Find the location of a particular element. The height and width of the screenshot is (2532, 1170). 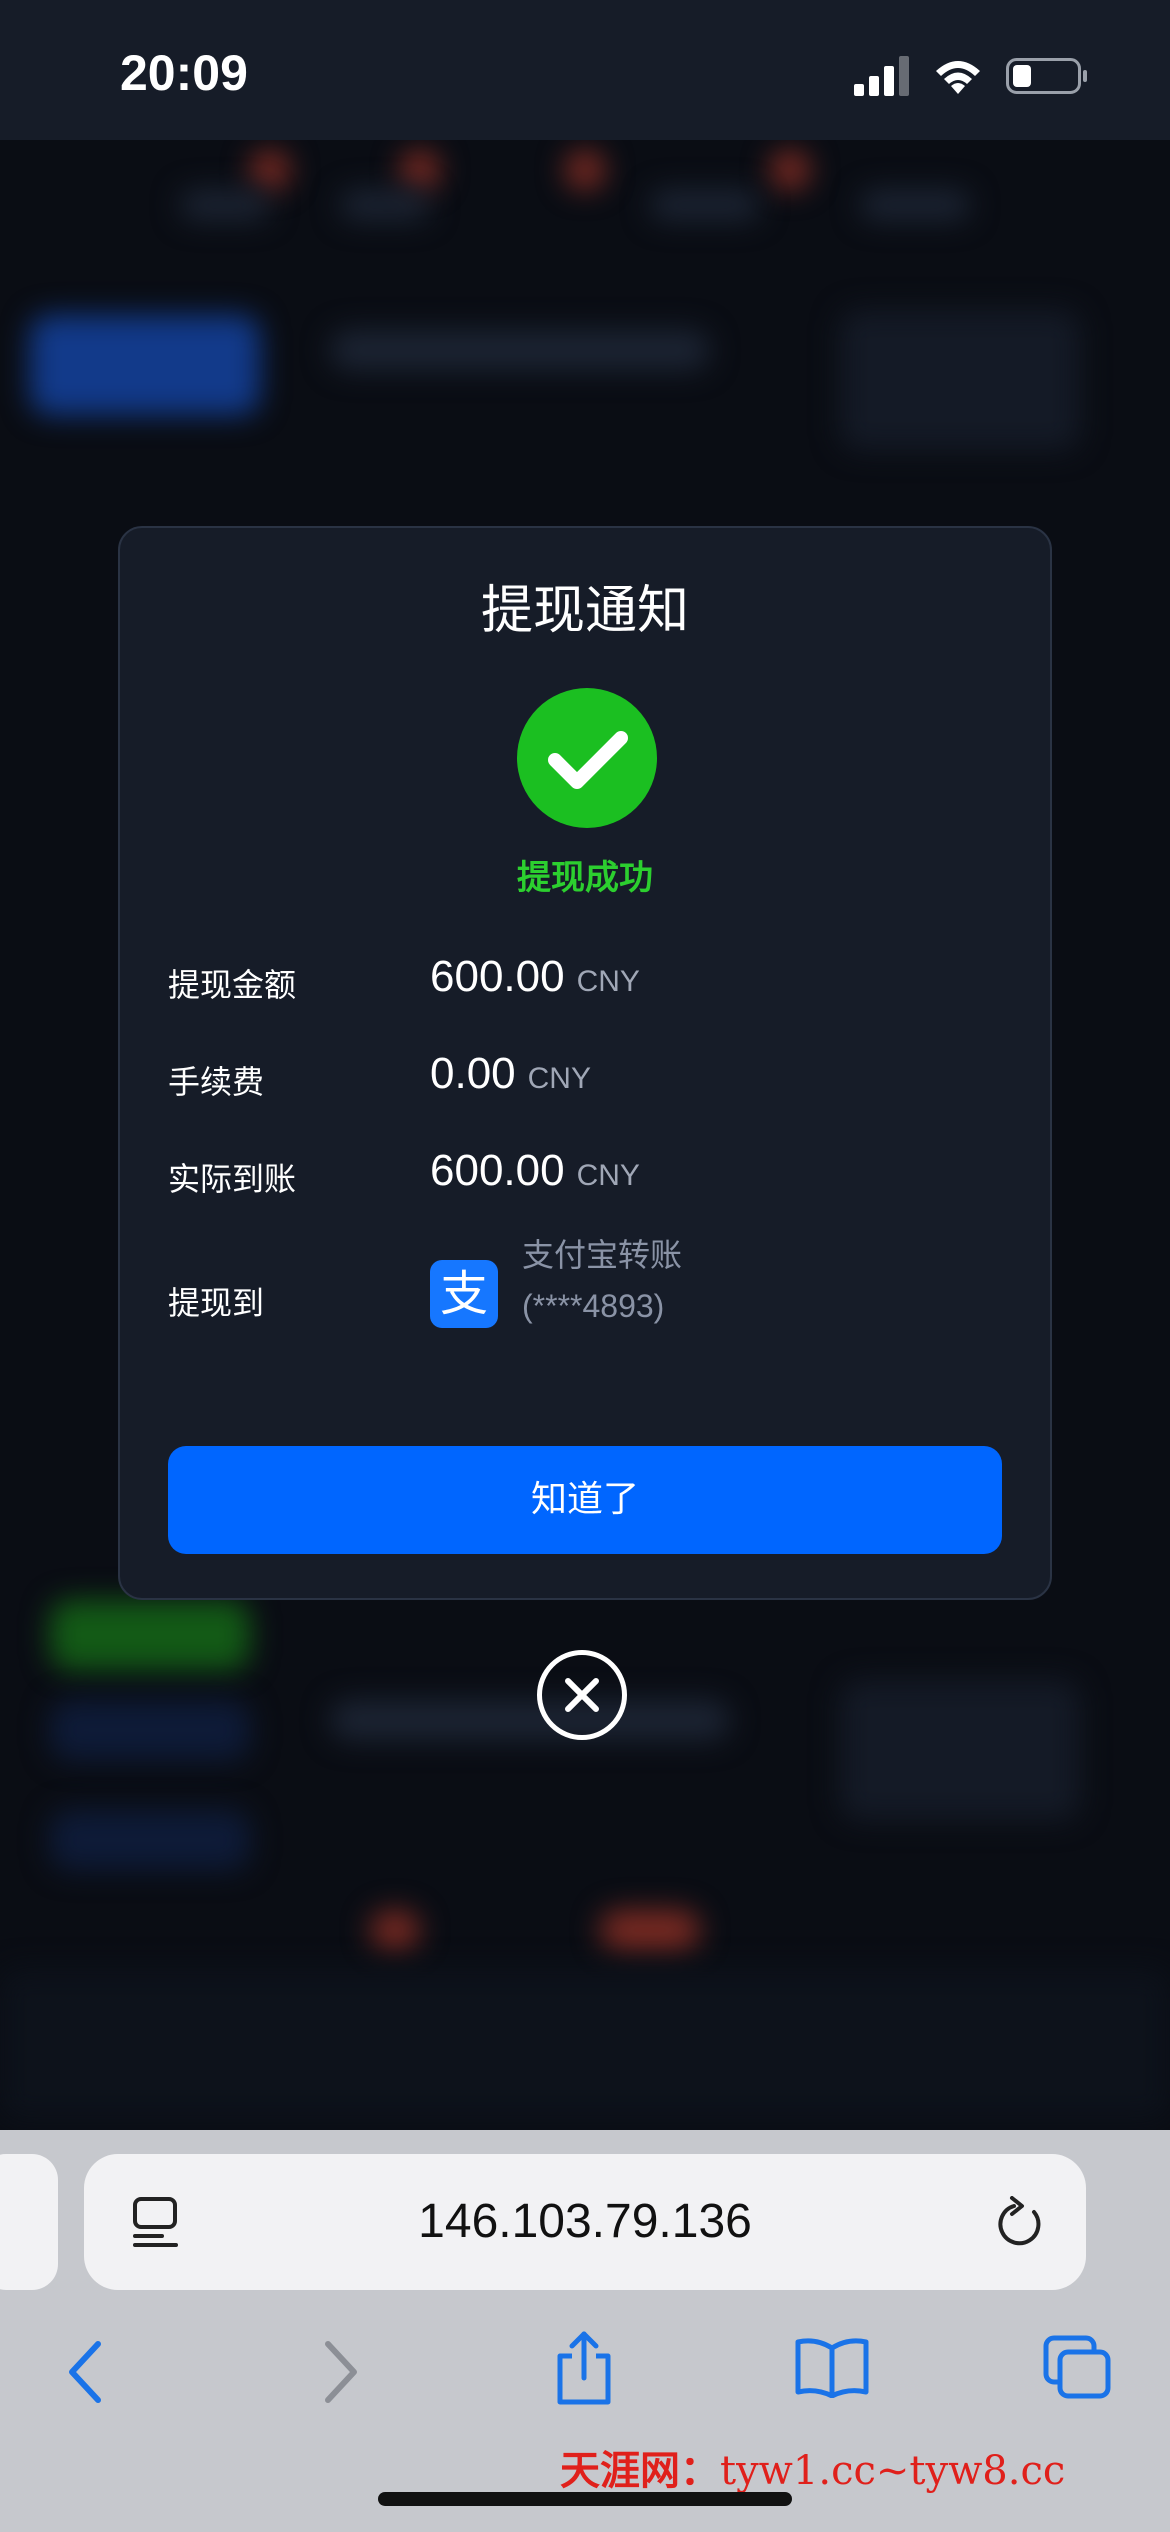

tabs-icon is located at coordinates (1077, 2367).